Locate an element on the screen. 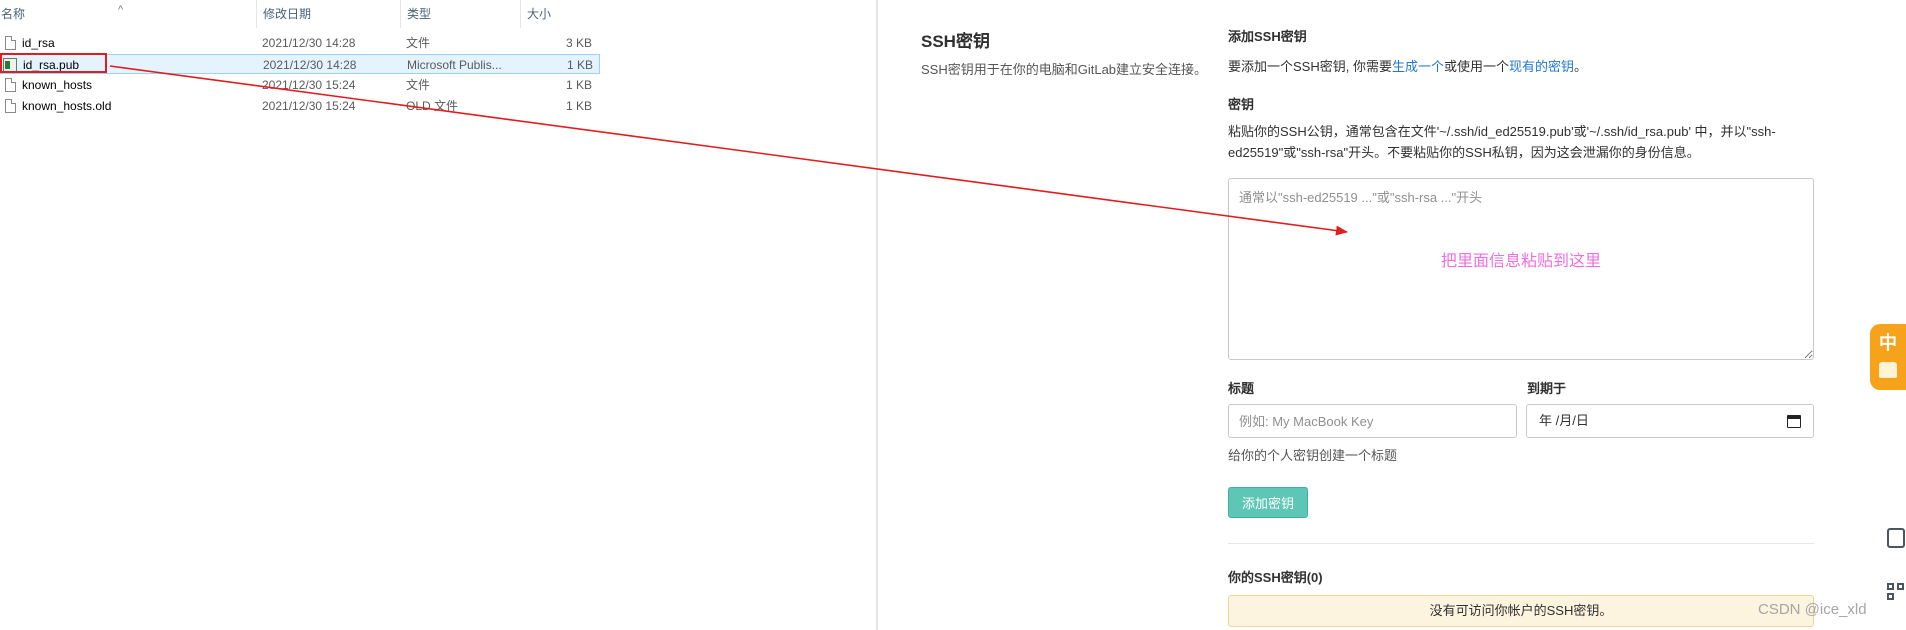  column-type-label: 类型 is located at coordinates (419, 14).